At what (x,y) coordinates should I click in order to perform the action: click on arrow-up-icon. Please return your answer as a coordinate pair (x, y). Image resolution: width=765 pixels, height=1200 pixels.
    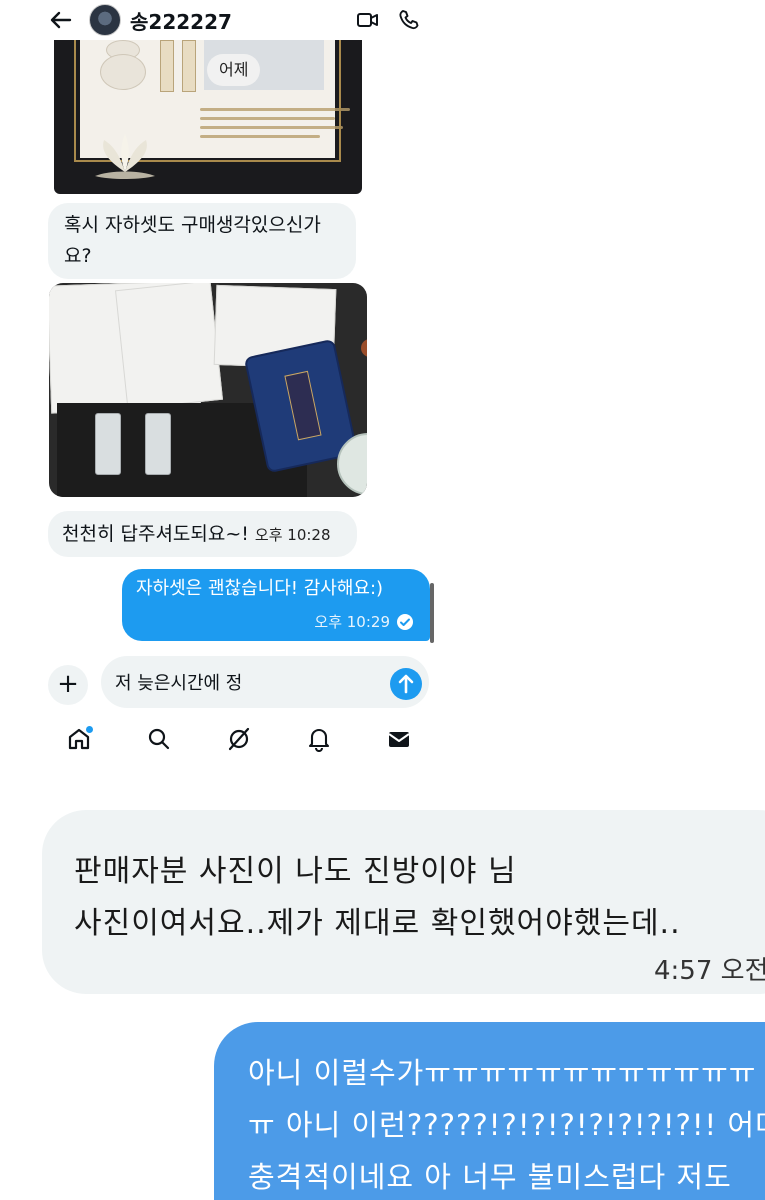
    Looking at the image, I should click on (406, 684).